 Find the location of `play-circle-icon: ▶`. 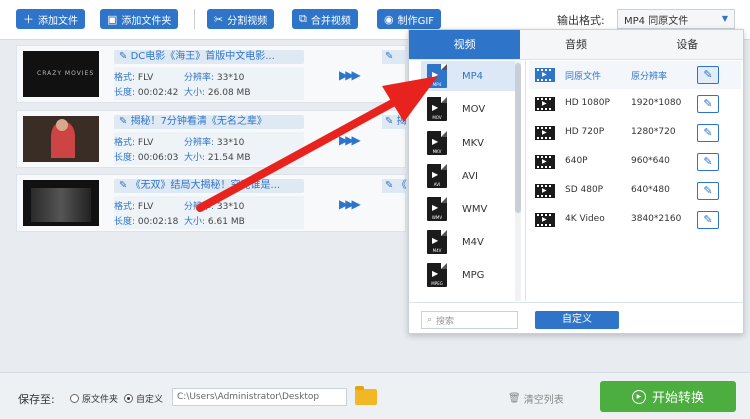

play-circle-icon: ▶ is located at coordinates (638, 396).